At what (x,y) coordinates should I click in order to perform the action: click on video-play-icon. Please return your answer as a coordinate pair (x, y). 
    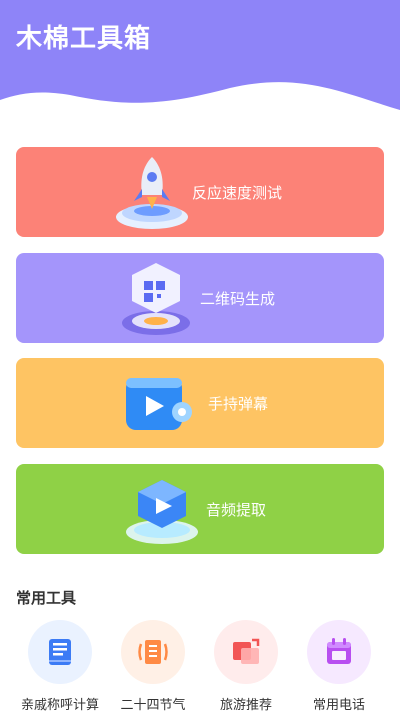
    Looking at the image, I should click on (159, 404).